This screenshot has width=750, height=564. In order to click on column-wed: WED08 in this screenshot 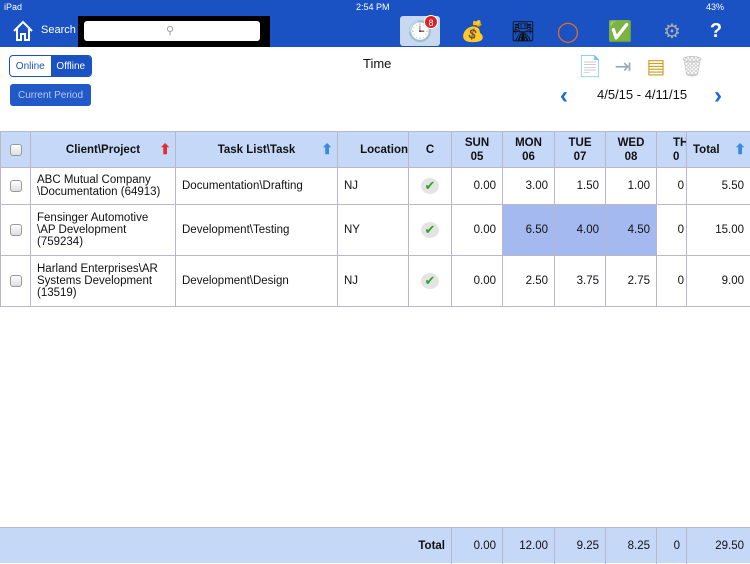, I will do `click(631, 150)`.